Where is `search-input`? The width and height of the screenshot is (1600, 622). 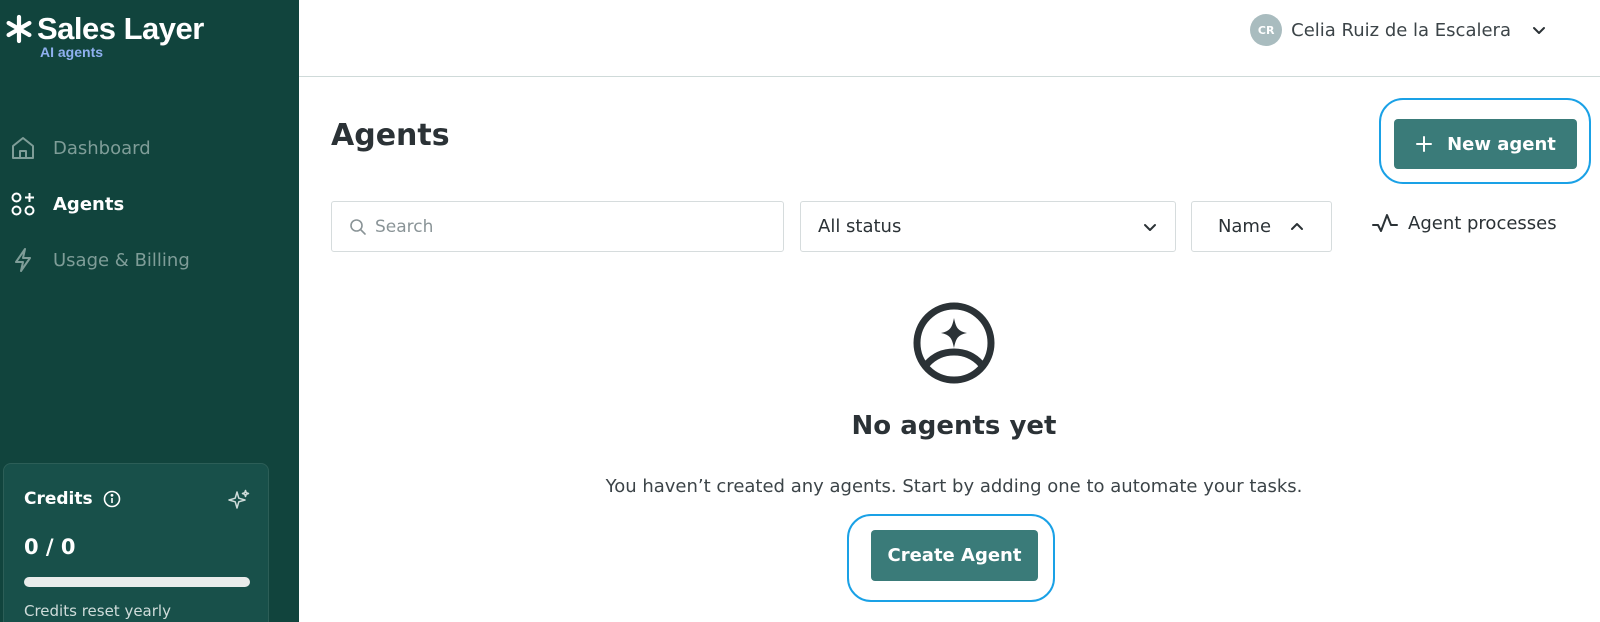 search-input is located at coordinates (565, 226).